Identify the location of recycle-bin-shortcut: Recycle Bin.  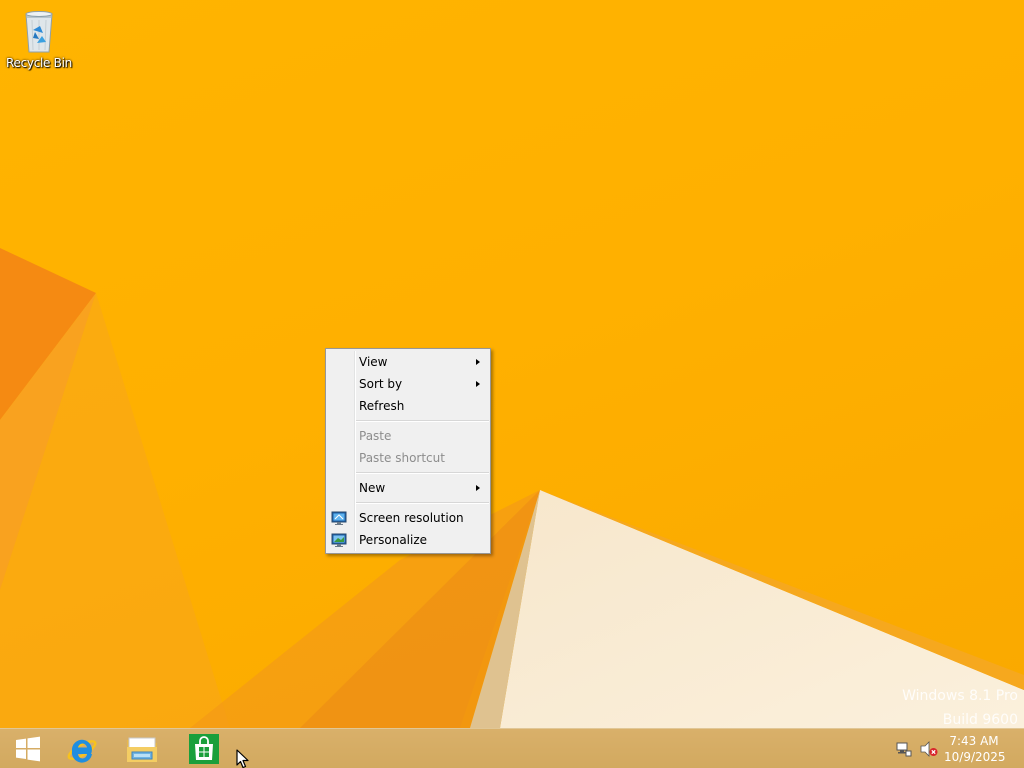
(39, 38).